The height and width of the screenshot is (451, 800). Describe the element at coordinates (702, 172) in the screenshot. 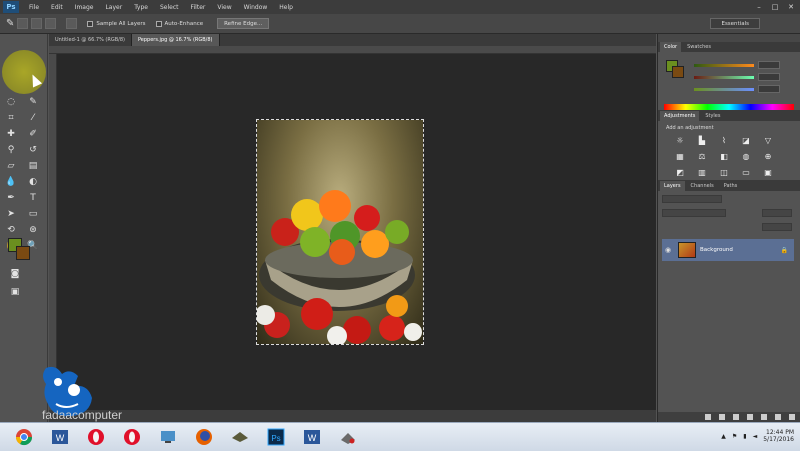

I see `posterize-icon: ▥` at that location.